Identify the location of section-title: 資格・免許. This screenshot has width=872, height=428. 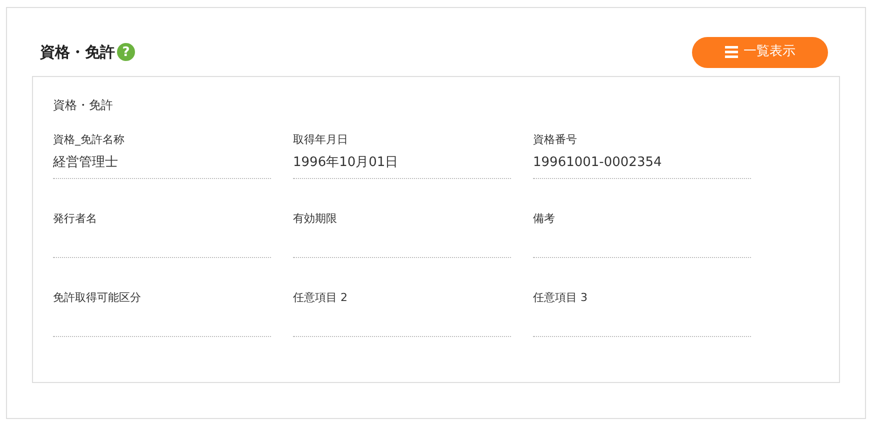
(77, 52).